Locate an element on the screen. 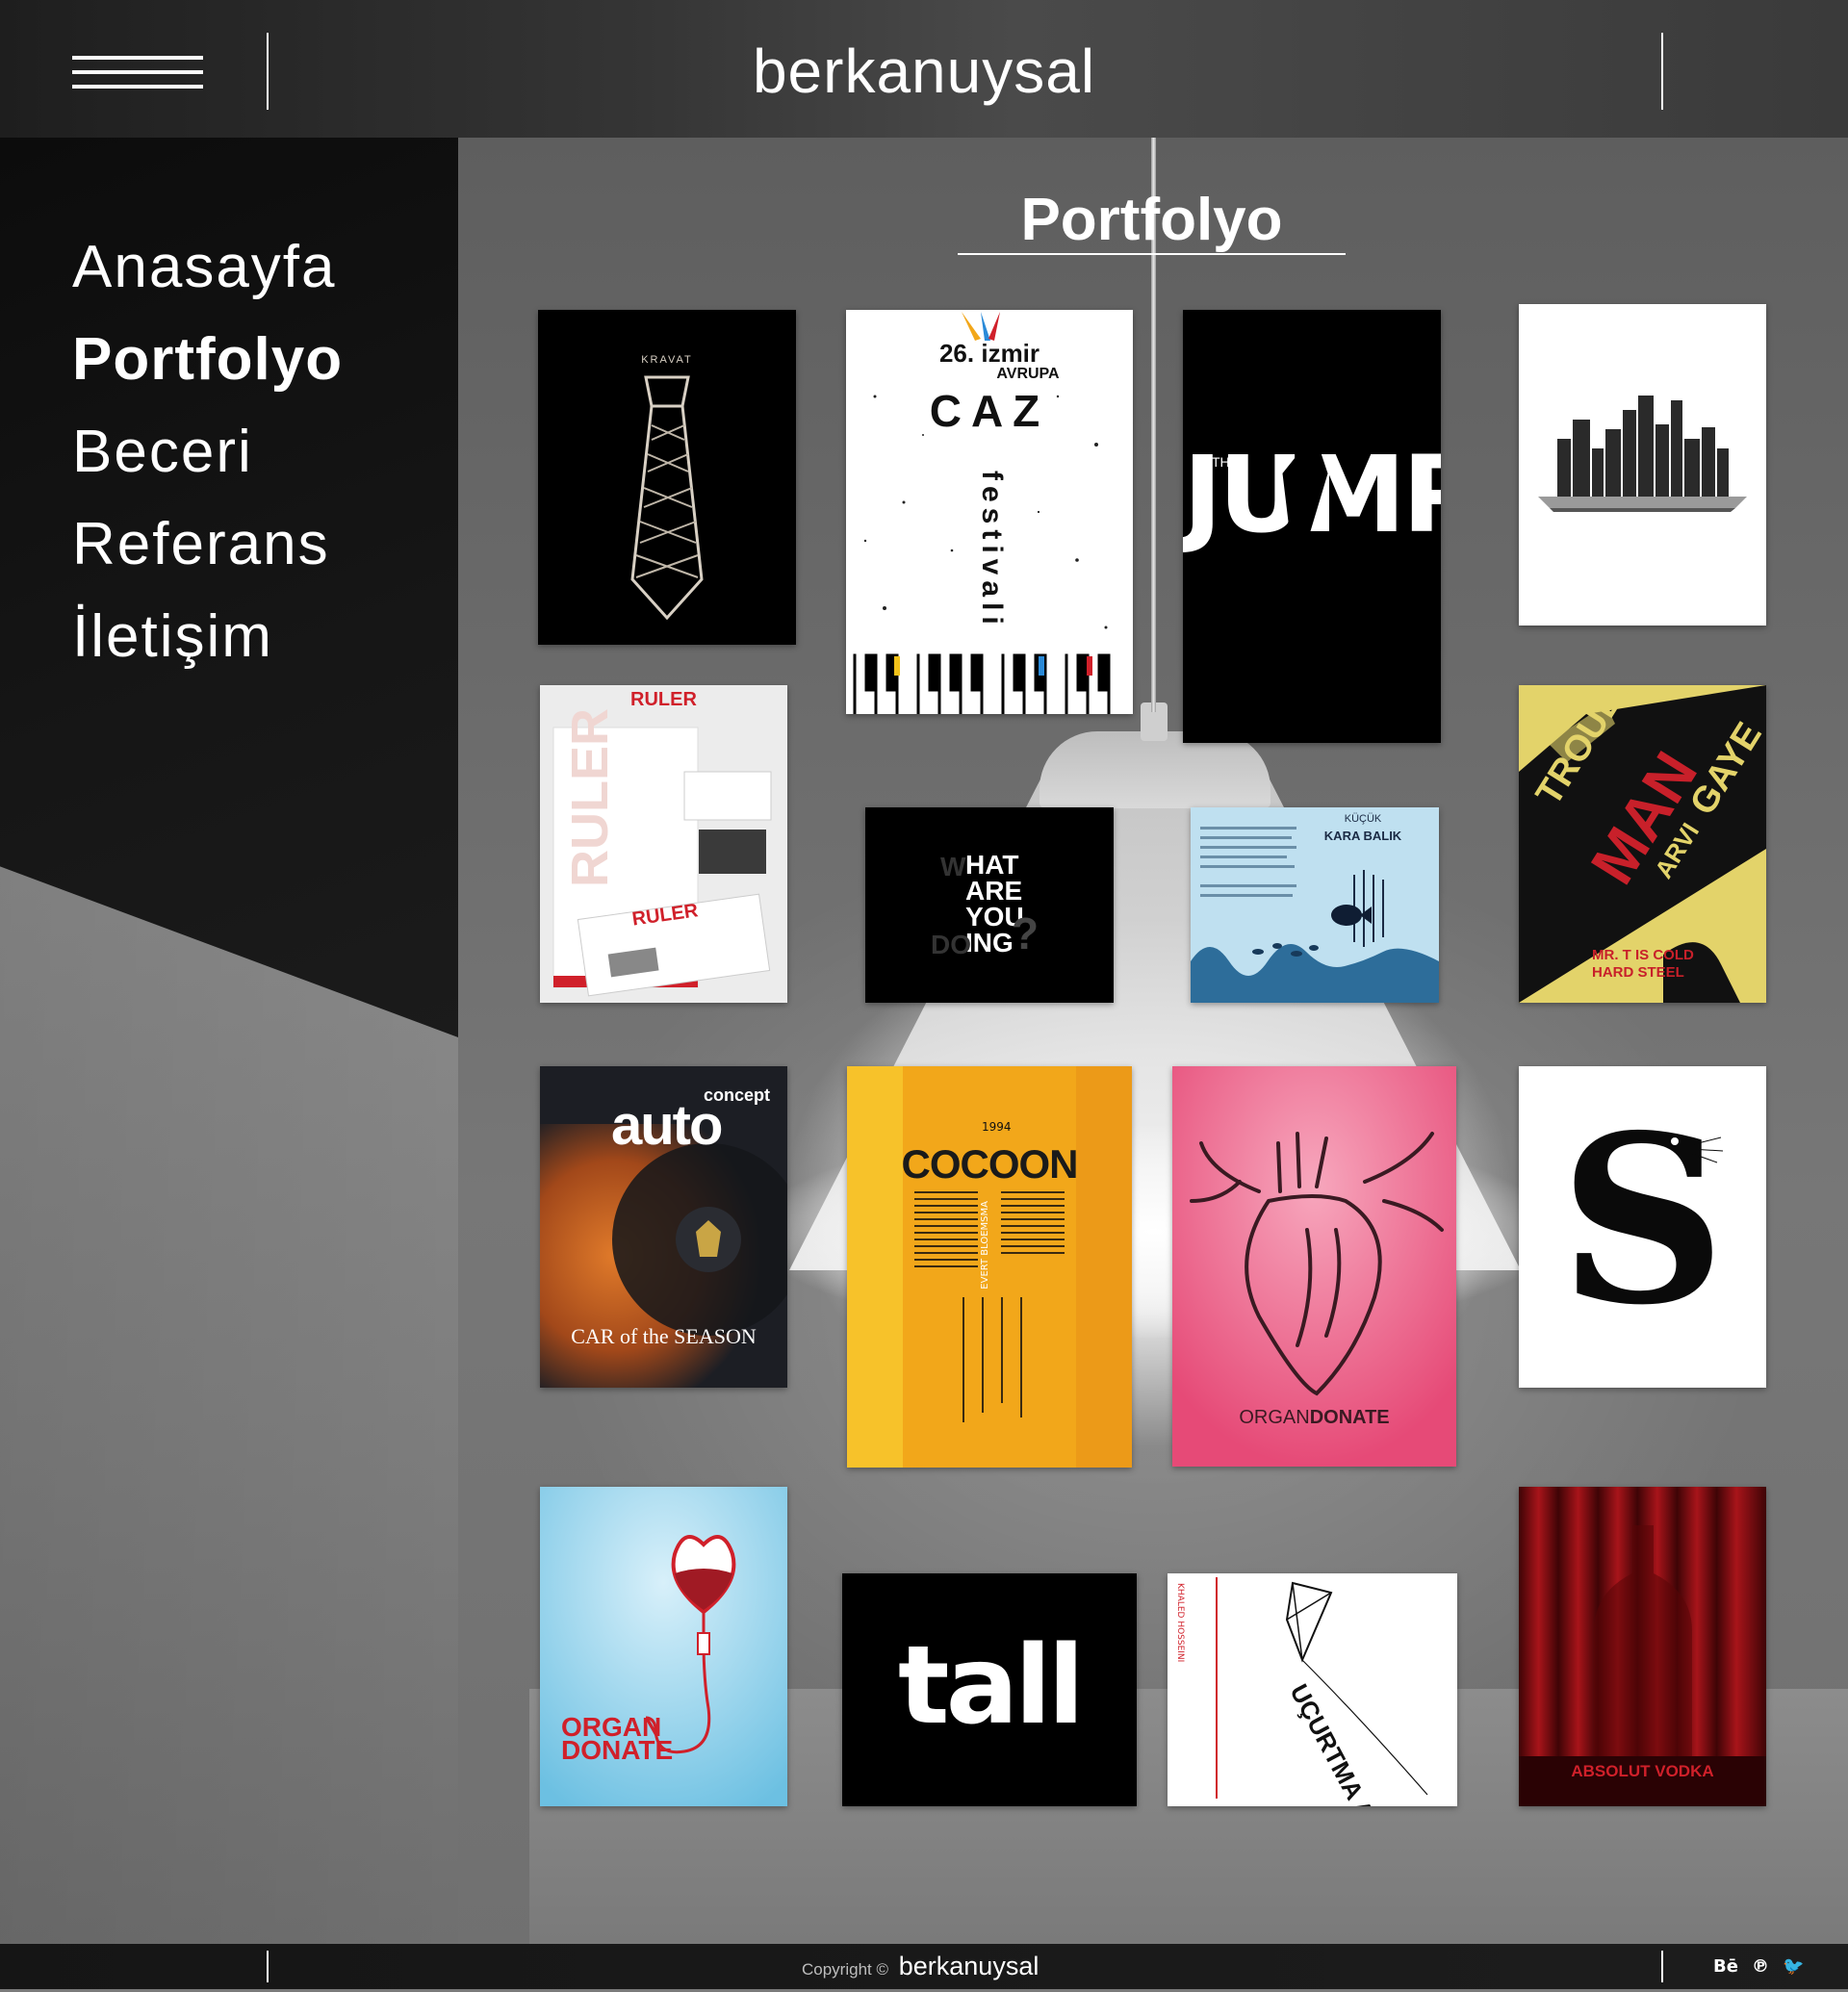 The height and width of the screenshot is (1992, 1848). portfolio-item-absolut-vodka: ABSOLUT VODKA is located at coordinates (1642, 1646).